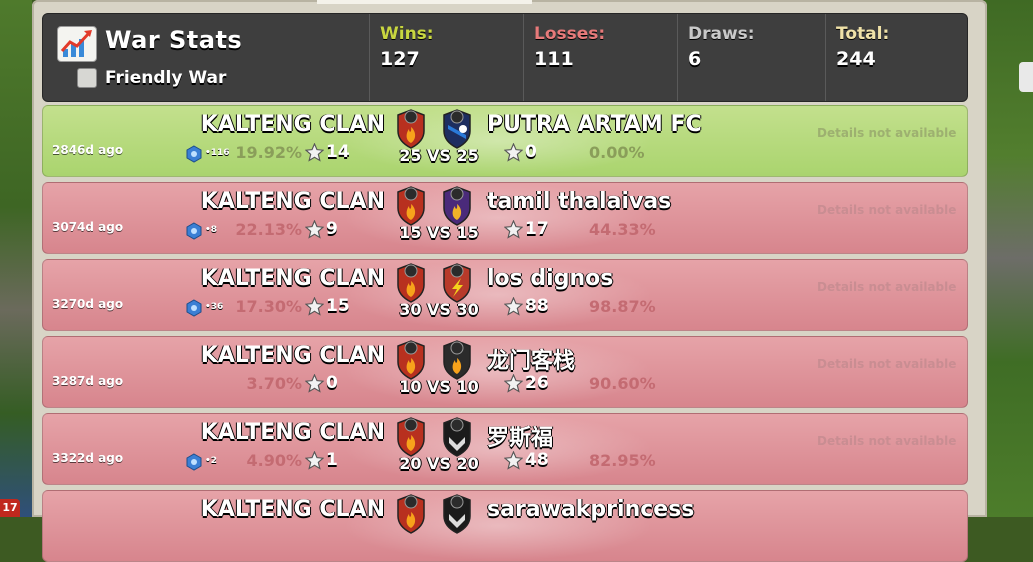  Describe the element at coordinates (622, 383) in the screenshot. I see `opponent-destruction-percent: 90.60%` at that location.